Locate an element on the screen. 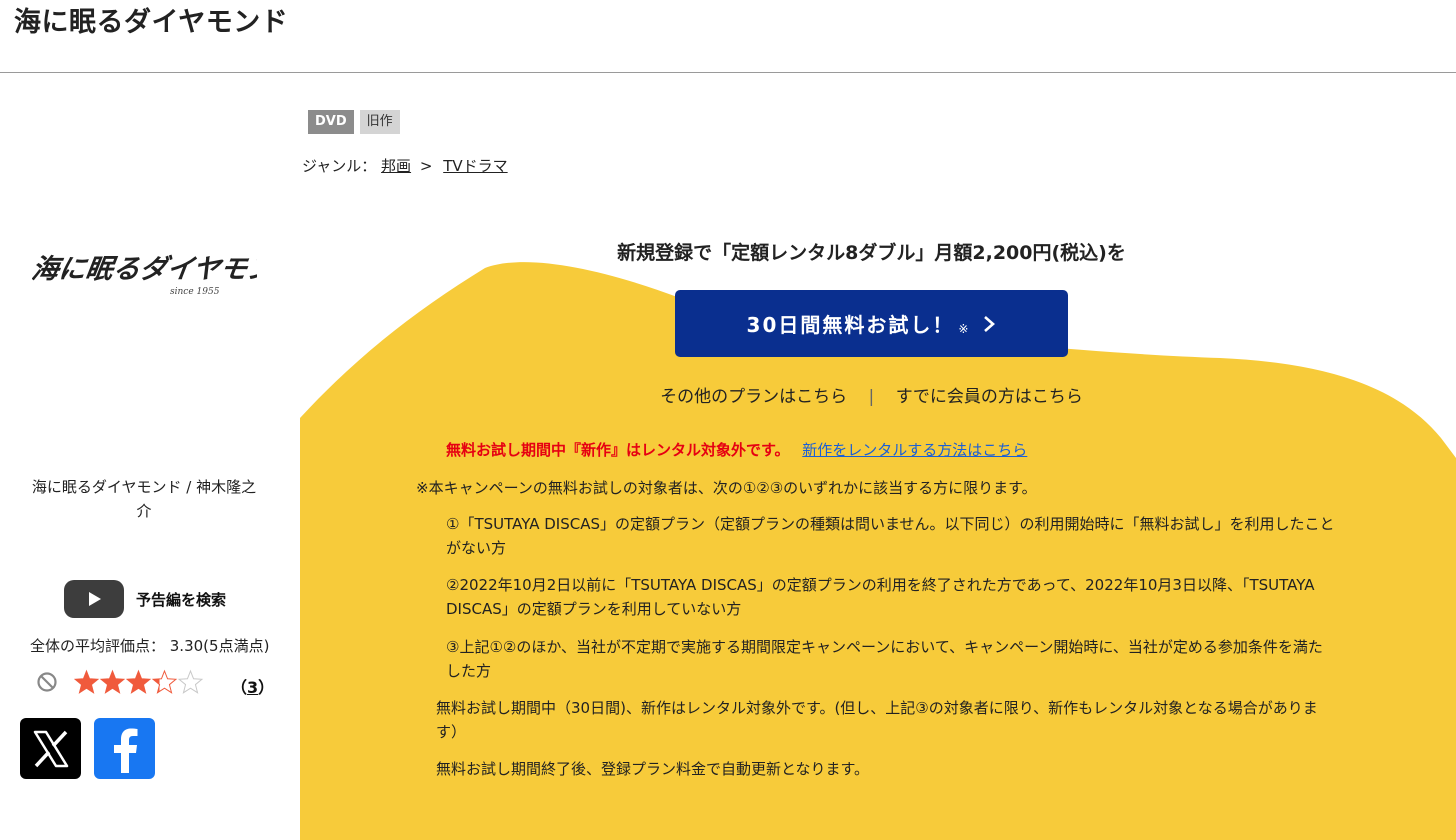 The height and width of the screenshot is (840, 1456). new-release-rental-link: 新作をレンタルする方法はこちら is located at coordinates (914, 450).